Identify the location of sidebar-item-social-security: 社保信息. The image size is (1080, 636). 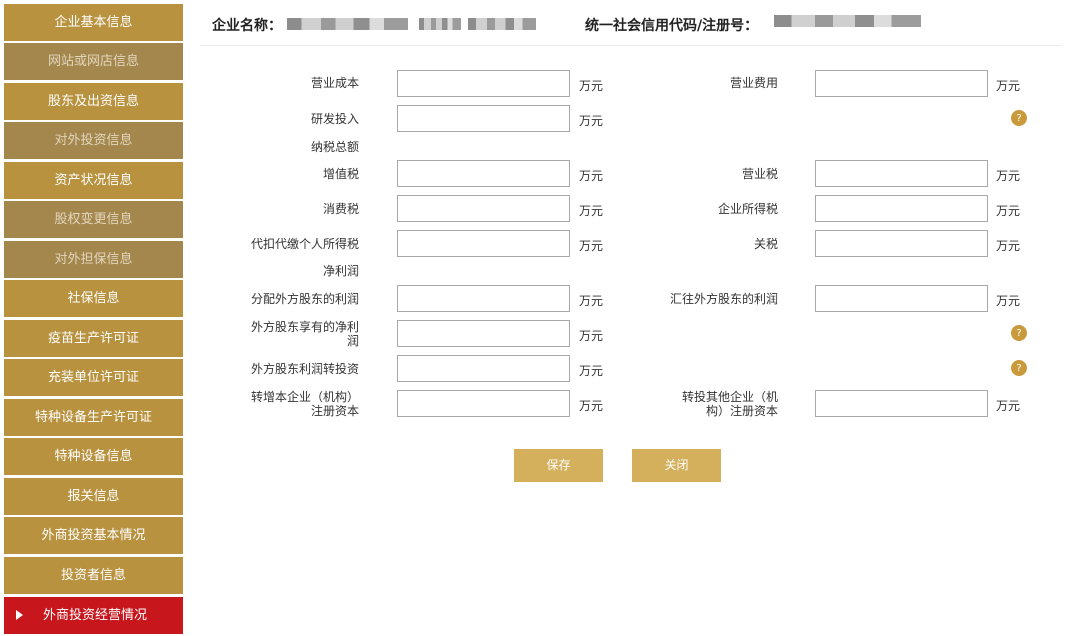
(93, 298).